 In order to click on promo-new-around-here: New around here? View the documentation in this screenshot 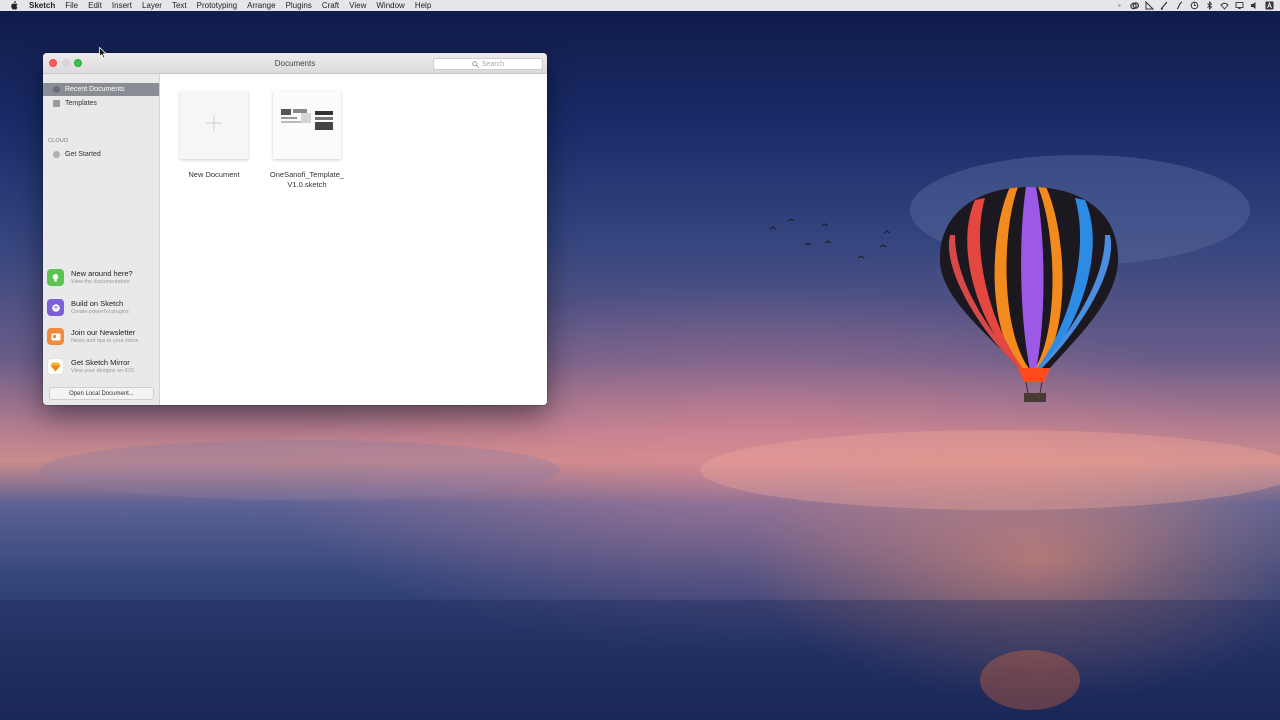, I will do `click(103, 280)`.